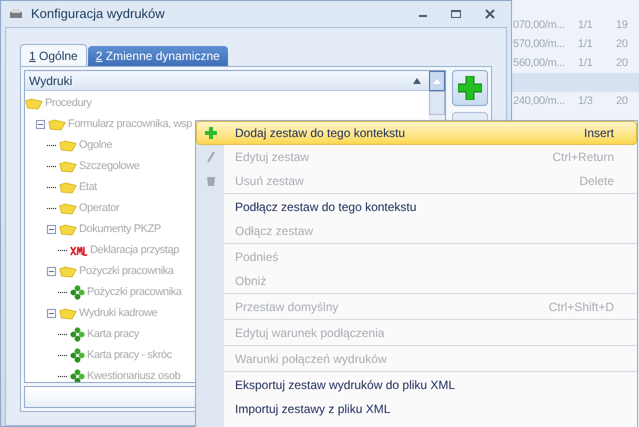 Image resolution: width=639 pixels, height=427 pixels. Describe the element at coordinates (575, 63) in the screenshot. I see `table-row: 560,00/m... 1/1 20` at that location.